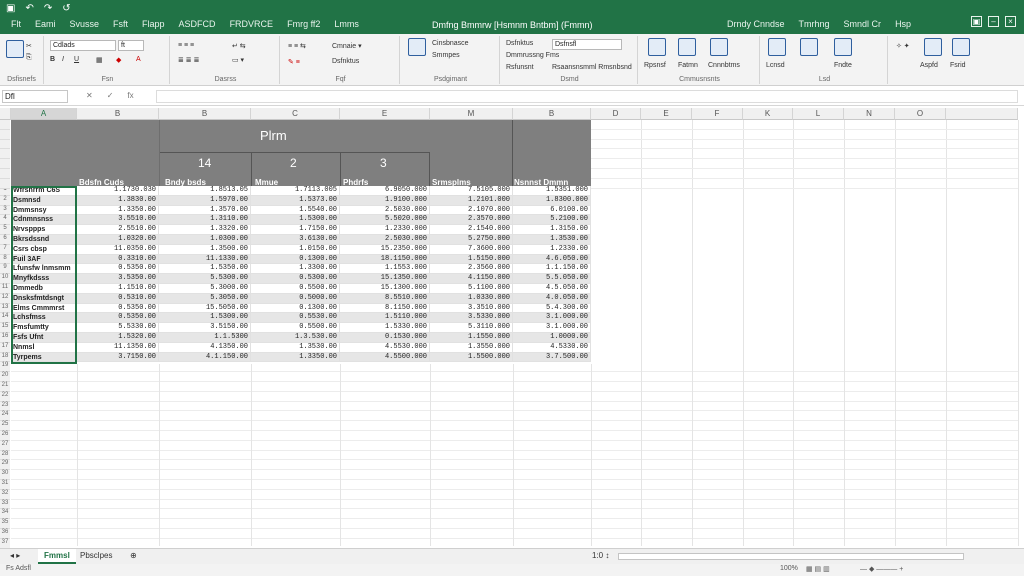  Describe the element at coordinates (294, 62) in the screenshot. I see `percent-icon: ✎ ≡` at that location.